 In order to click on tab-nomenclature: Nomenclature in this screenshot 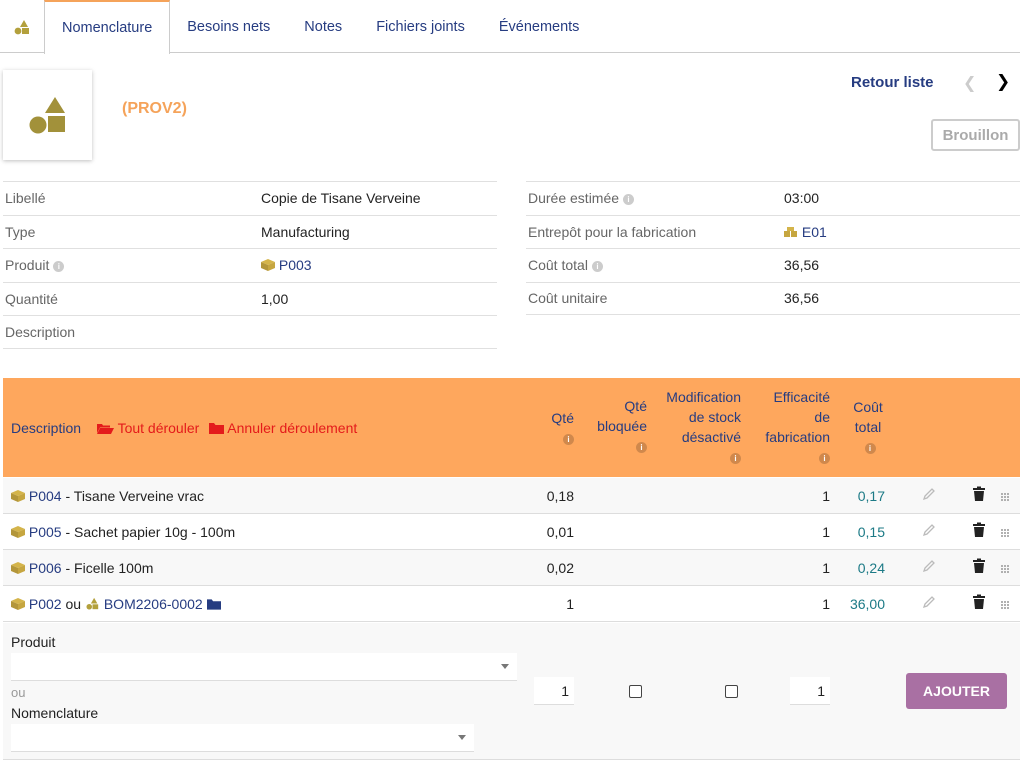, I will do `click(107, 27)`.